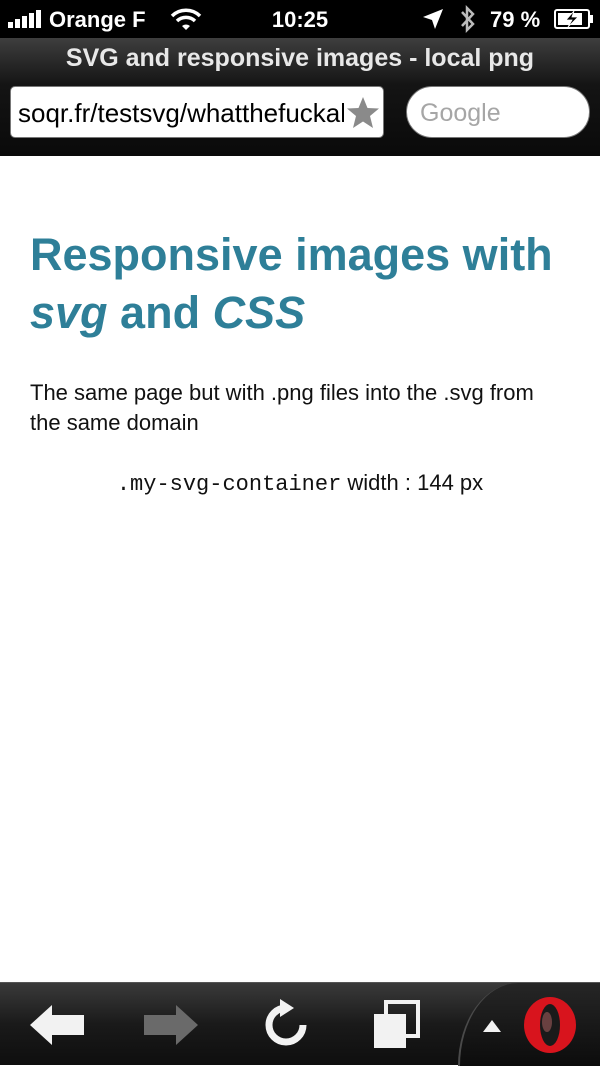 This screenshot has height=1066, width=600. What do you see at coordinates (259, 312) in the screenshot?
I see `heading-em-css: CSS` at bounding box center [259, 312].